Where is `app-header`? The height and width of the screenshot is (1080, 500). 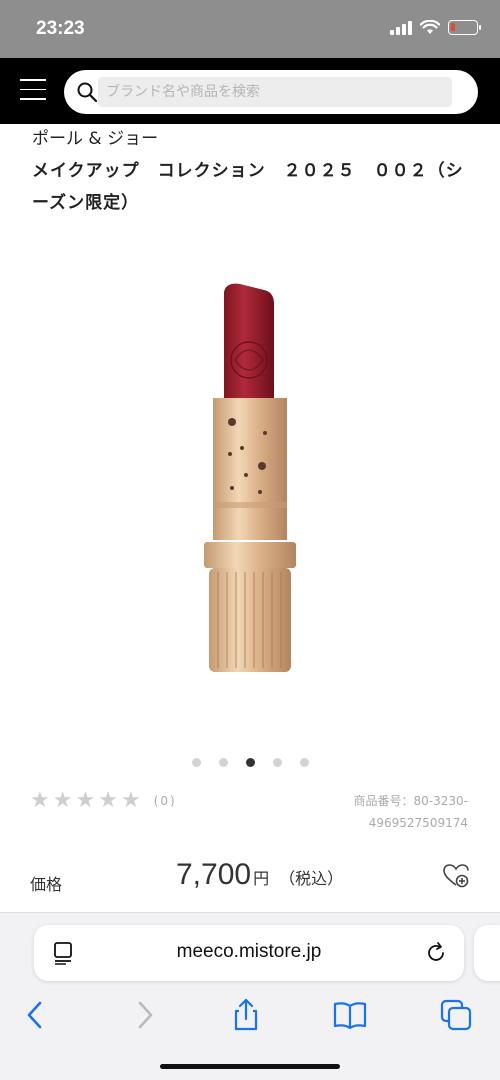
app-header is located at coordinates (250, 91).